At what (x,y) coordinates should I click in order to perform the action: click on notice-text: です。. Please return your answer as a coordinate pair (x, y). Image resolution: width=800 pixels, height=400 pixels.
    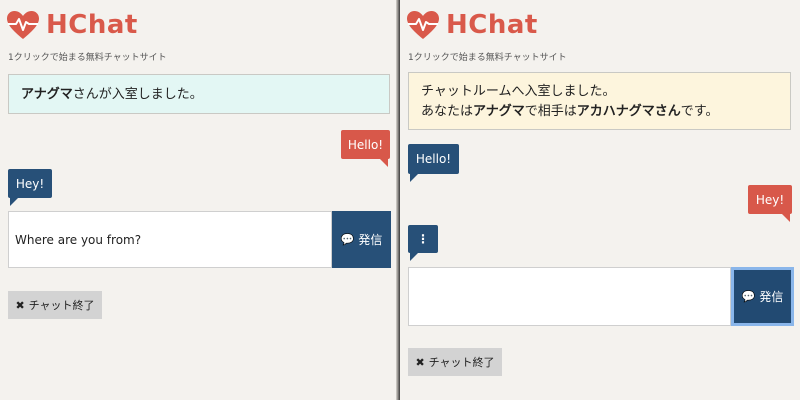
    Looking at the image, I should click on (699, 111).